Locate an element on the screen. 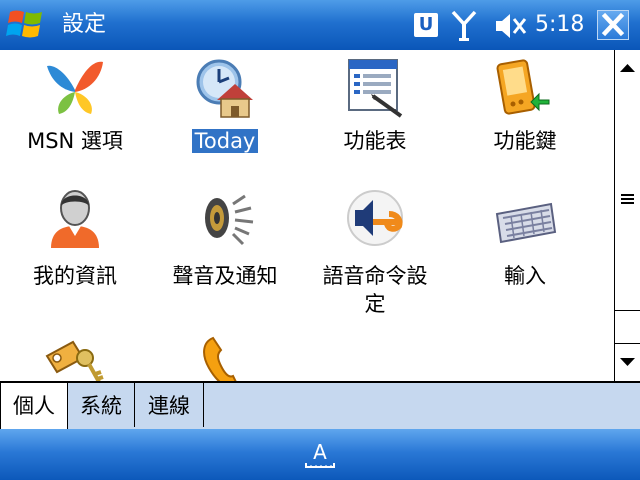 This screenshot has width=640, height=480. clock: 5:18 is located at coordinates (559, 25).